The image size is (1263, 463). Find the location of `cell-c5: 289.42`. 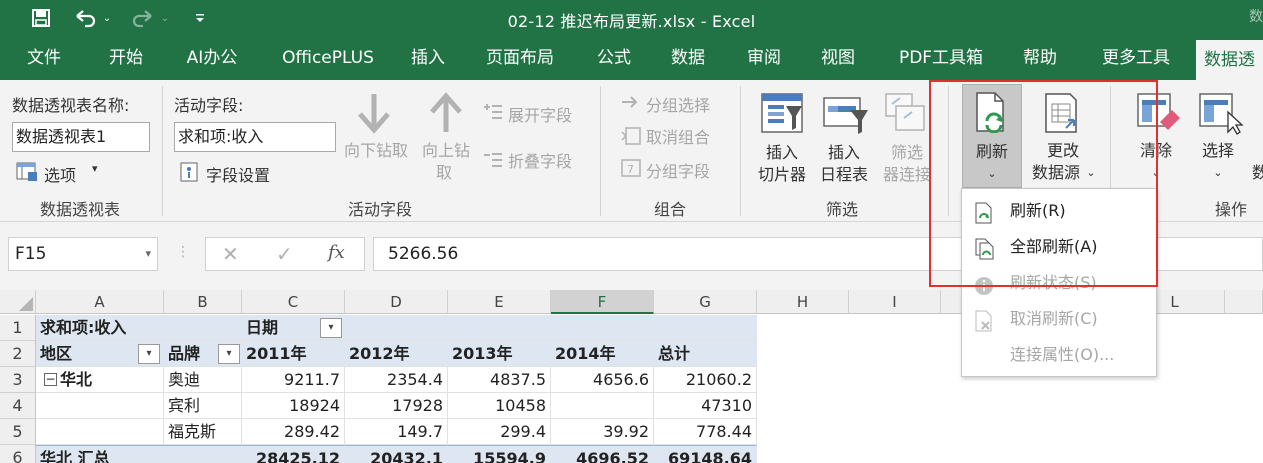

cell-c5: 289.42 is located at coordinates (293, 432).